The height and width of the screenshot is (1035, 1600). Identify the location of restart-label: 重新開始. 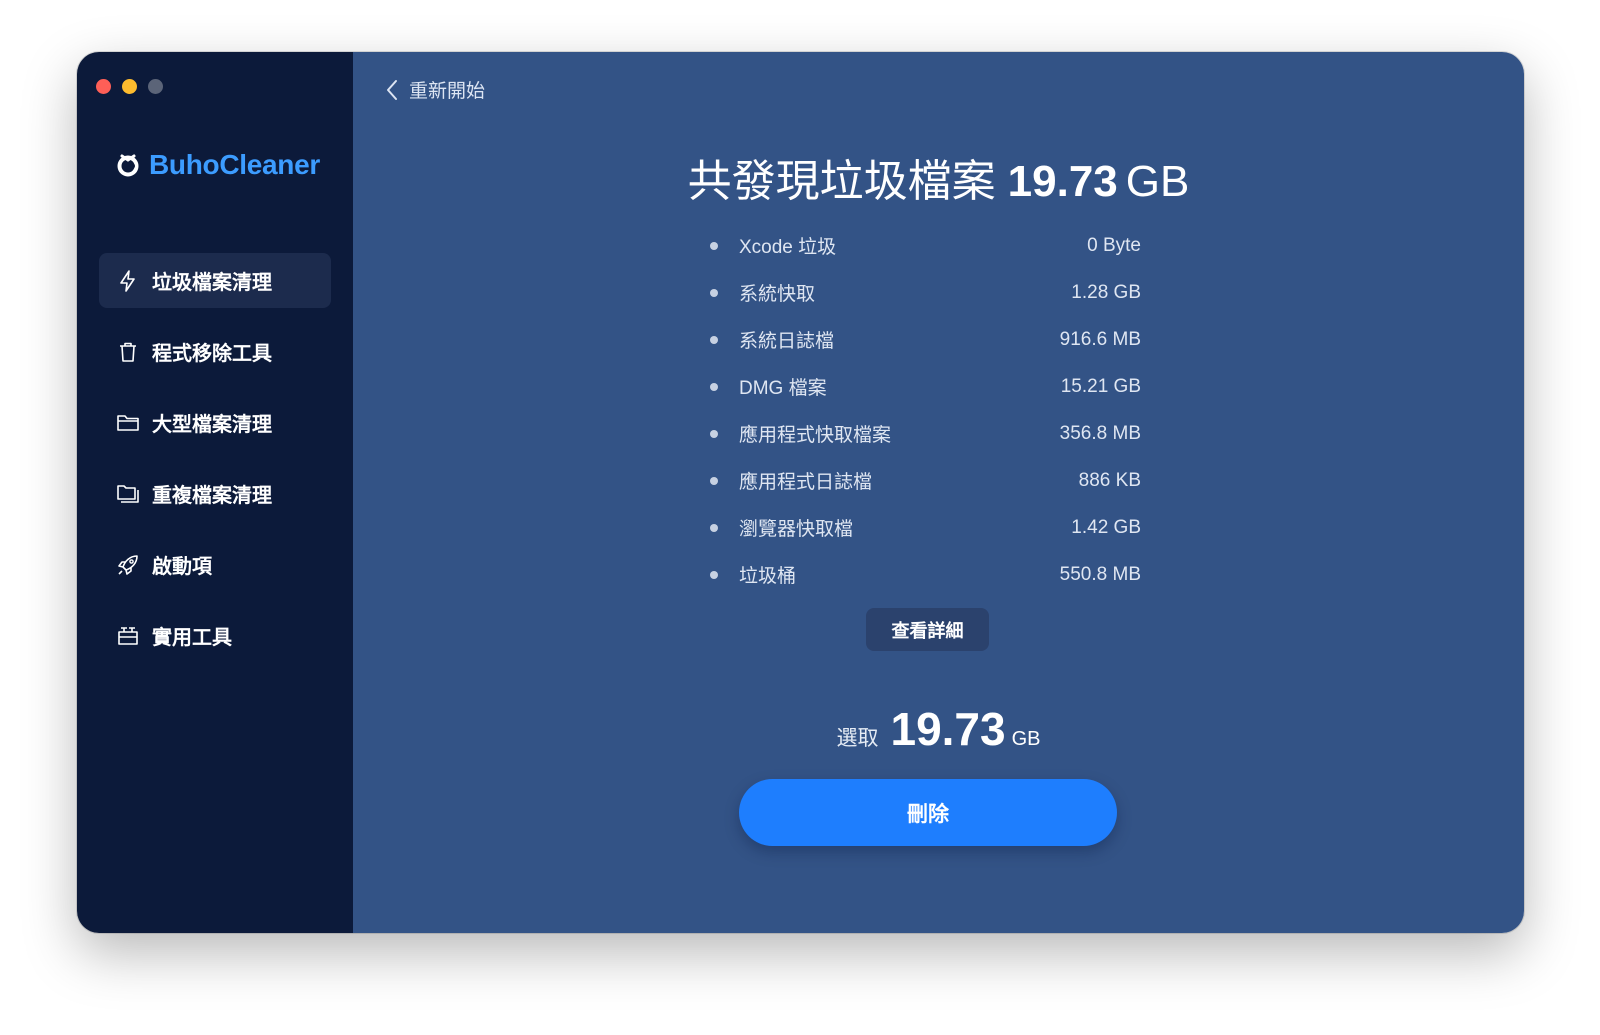
(447, 91).